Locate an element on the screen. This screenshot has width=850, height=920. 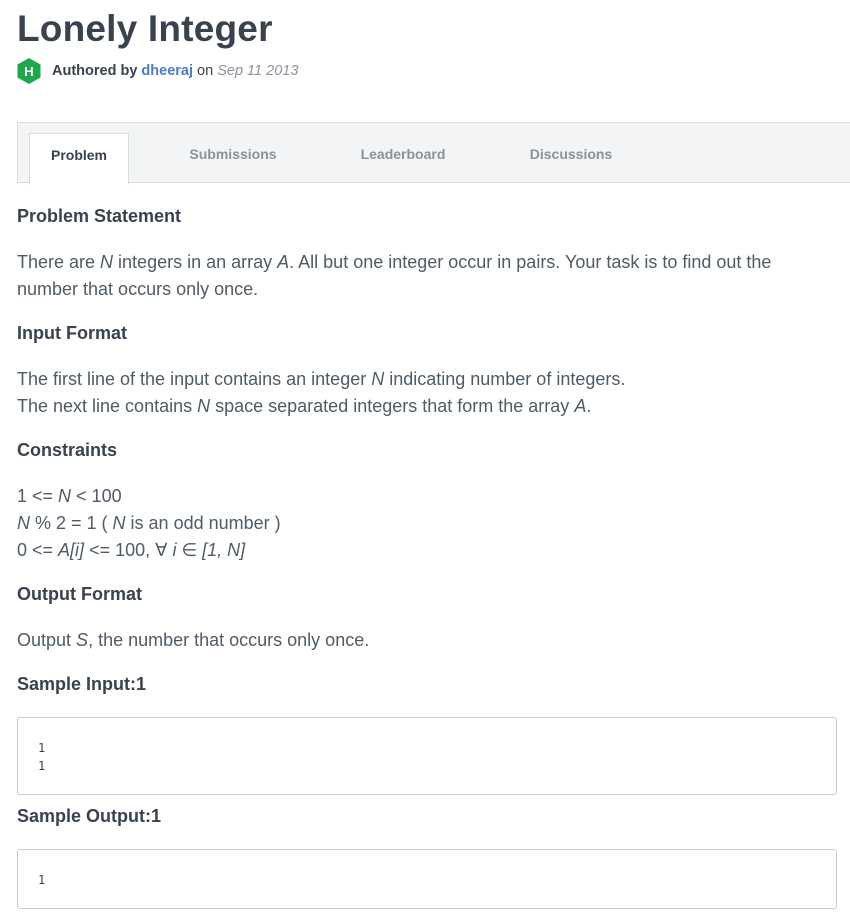
output-format-heading: Output Format is located at coordinates (79, 594).